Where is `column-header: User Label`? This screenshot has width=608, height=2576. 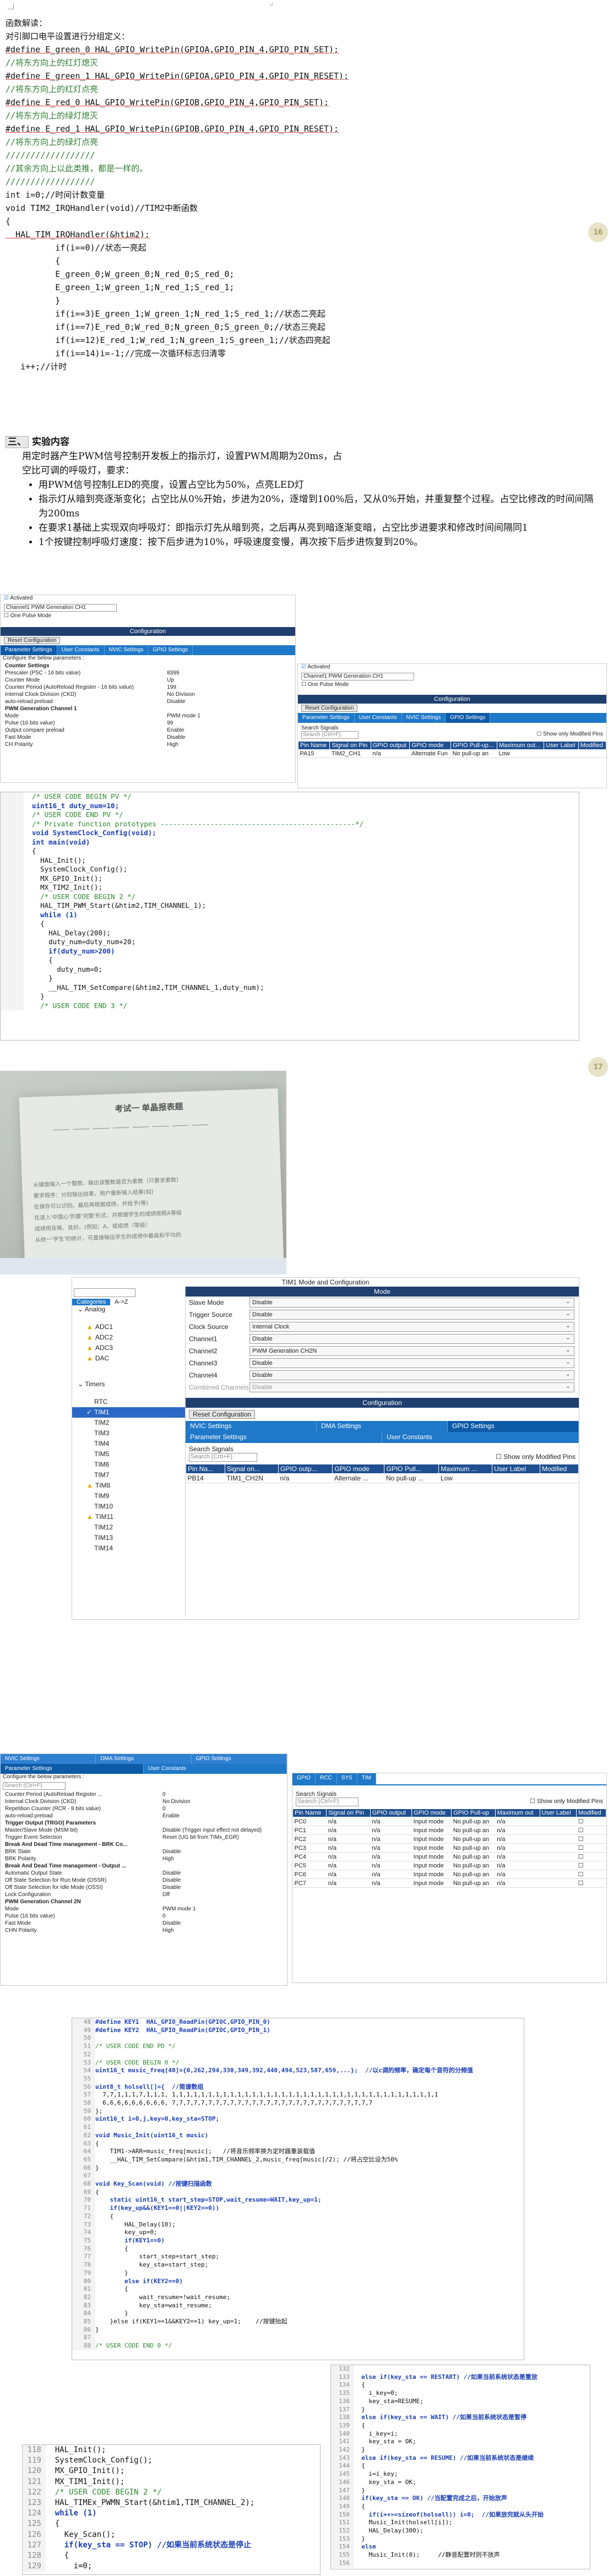 column-header: User Label is located at coordinates (561, 745).